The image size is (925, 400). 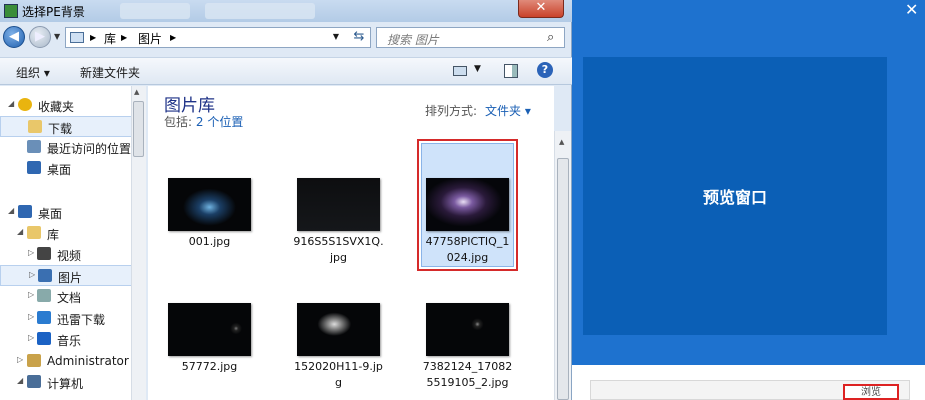 What do you see at coordinates (218, 37) in the screenshot?
I see `address-bar: ▶ 库 ▶ 图片 ▶` at bounding box center [218, 37].